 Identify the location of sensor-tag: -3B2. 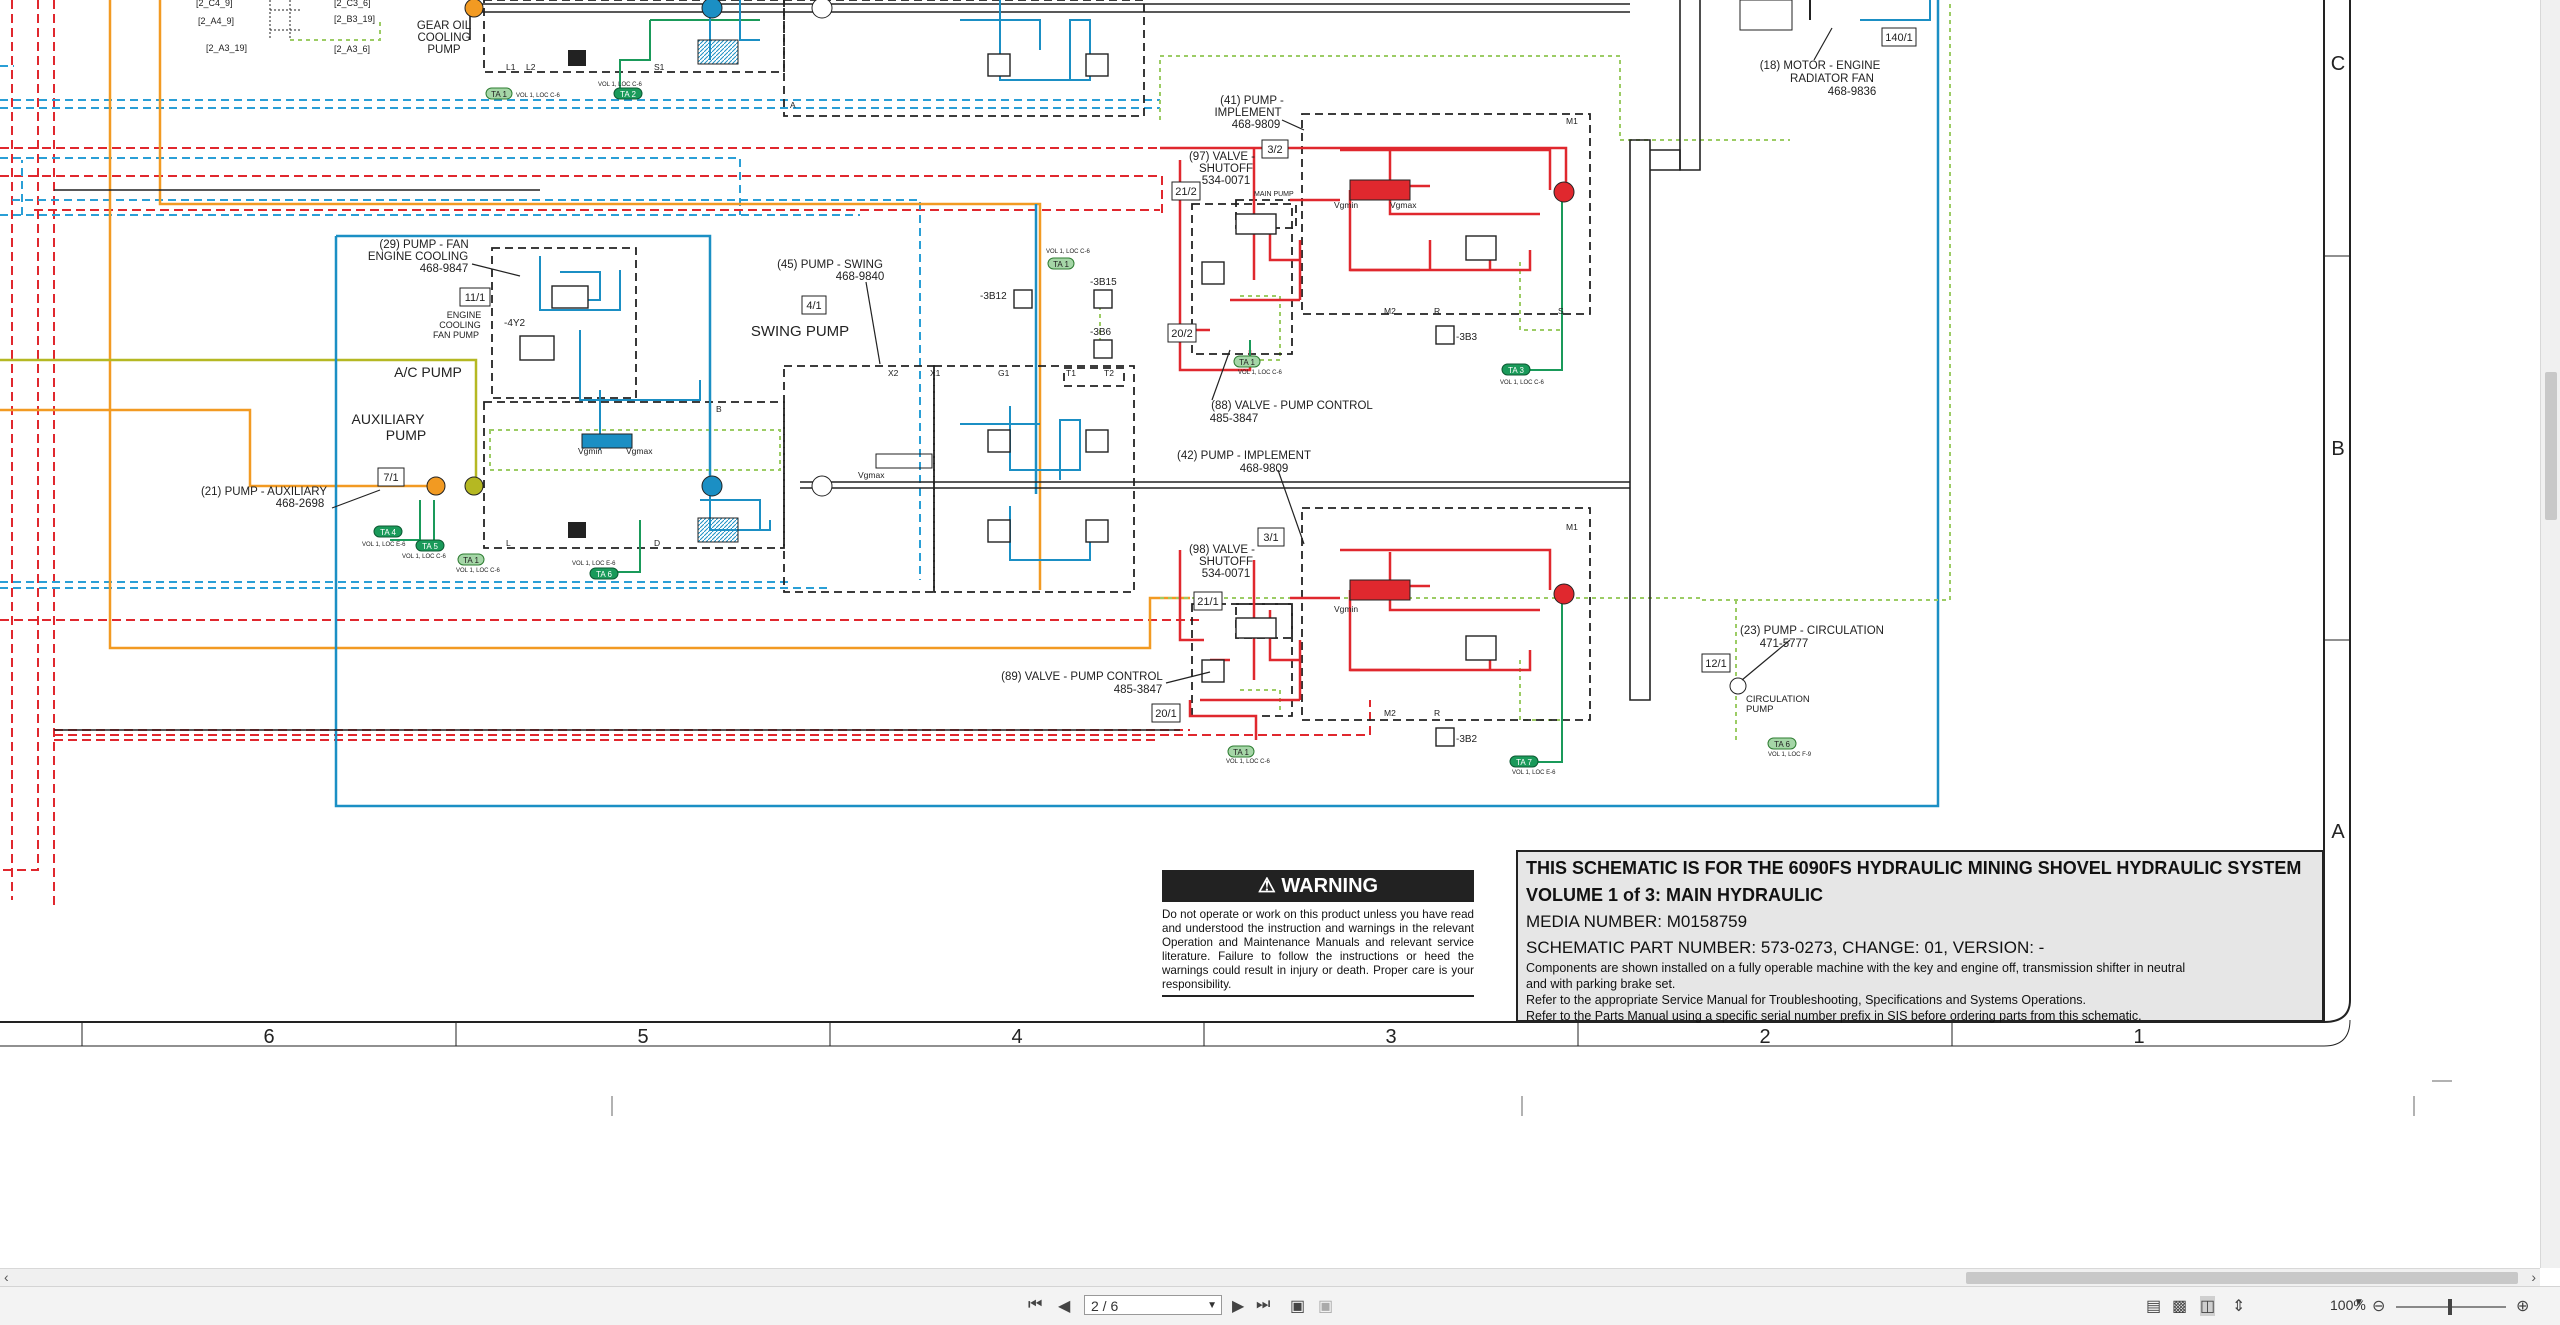
(1467, 739).